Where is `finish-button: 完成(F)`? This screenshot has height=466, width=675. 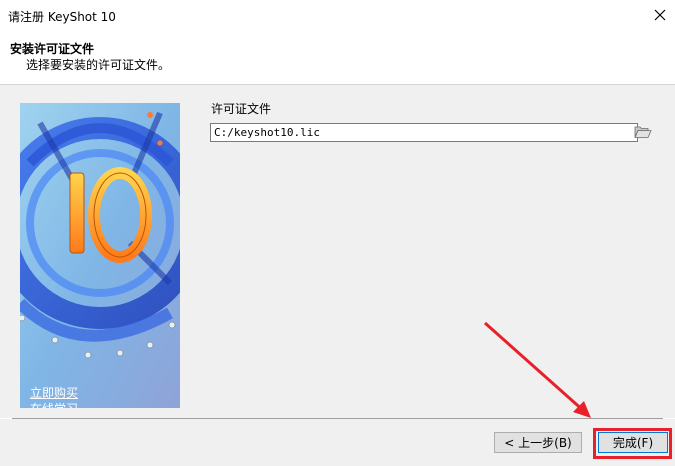 finish-button: 完成(F) is located at coordinates (633, 442).